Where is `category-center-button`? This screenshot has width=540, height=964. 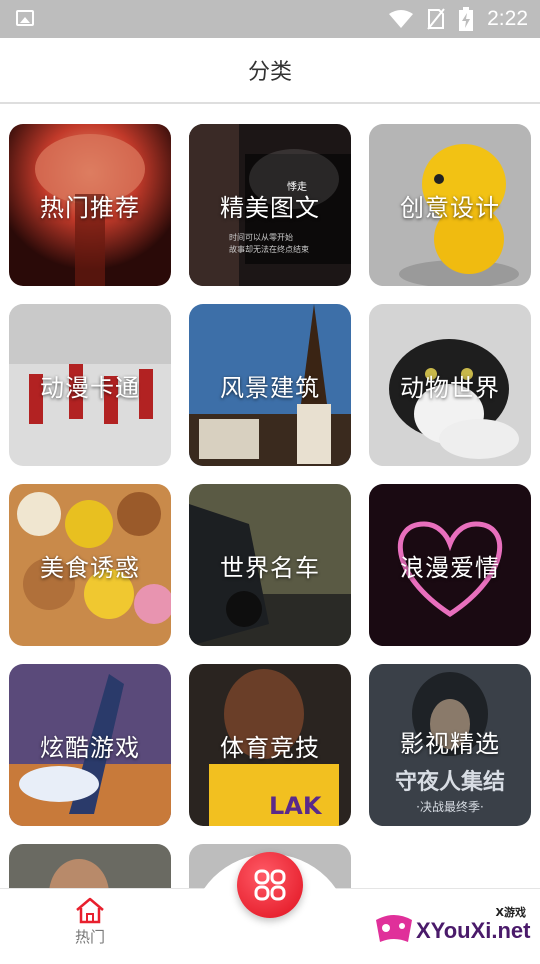 category-center-button is located at coordinates (270, 885).